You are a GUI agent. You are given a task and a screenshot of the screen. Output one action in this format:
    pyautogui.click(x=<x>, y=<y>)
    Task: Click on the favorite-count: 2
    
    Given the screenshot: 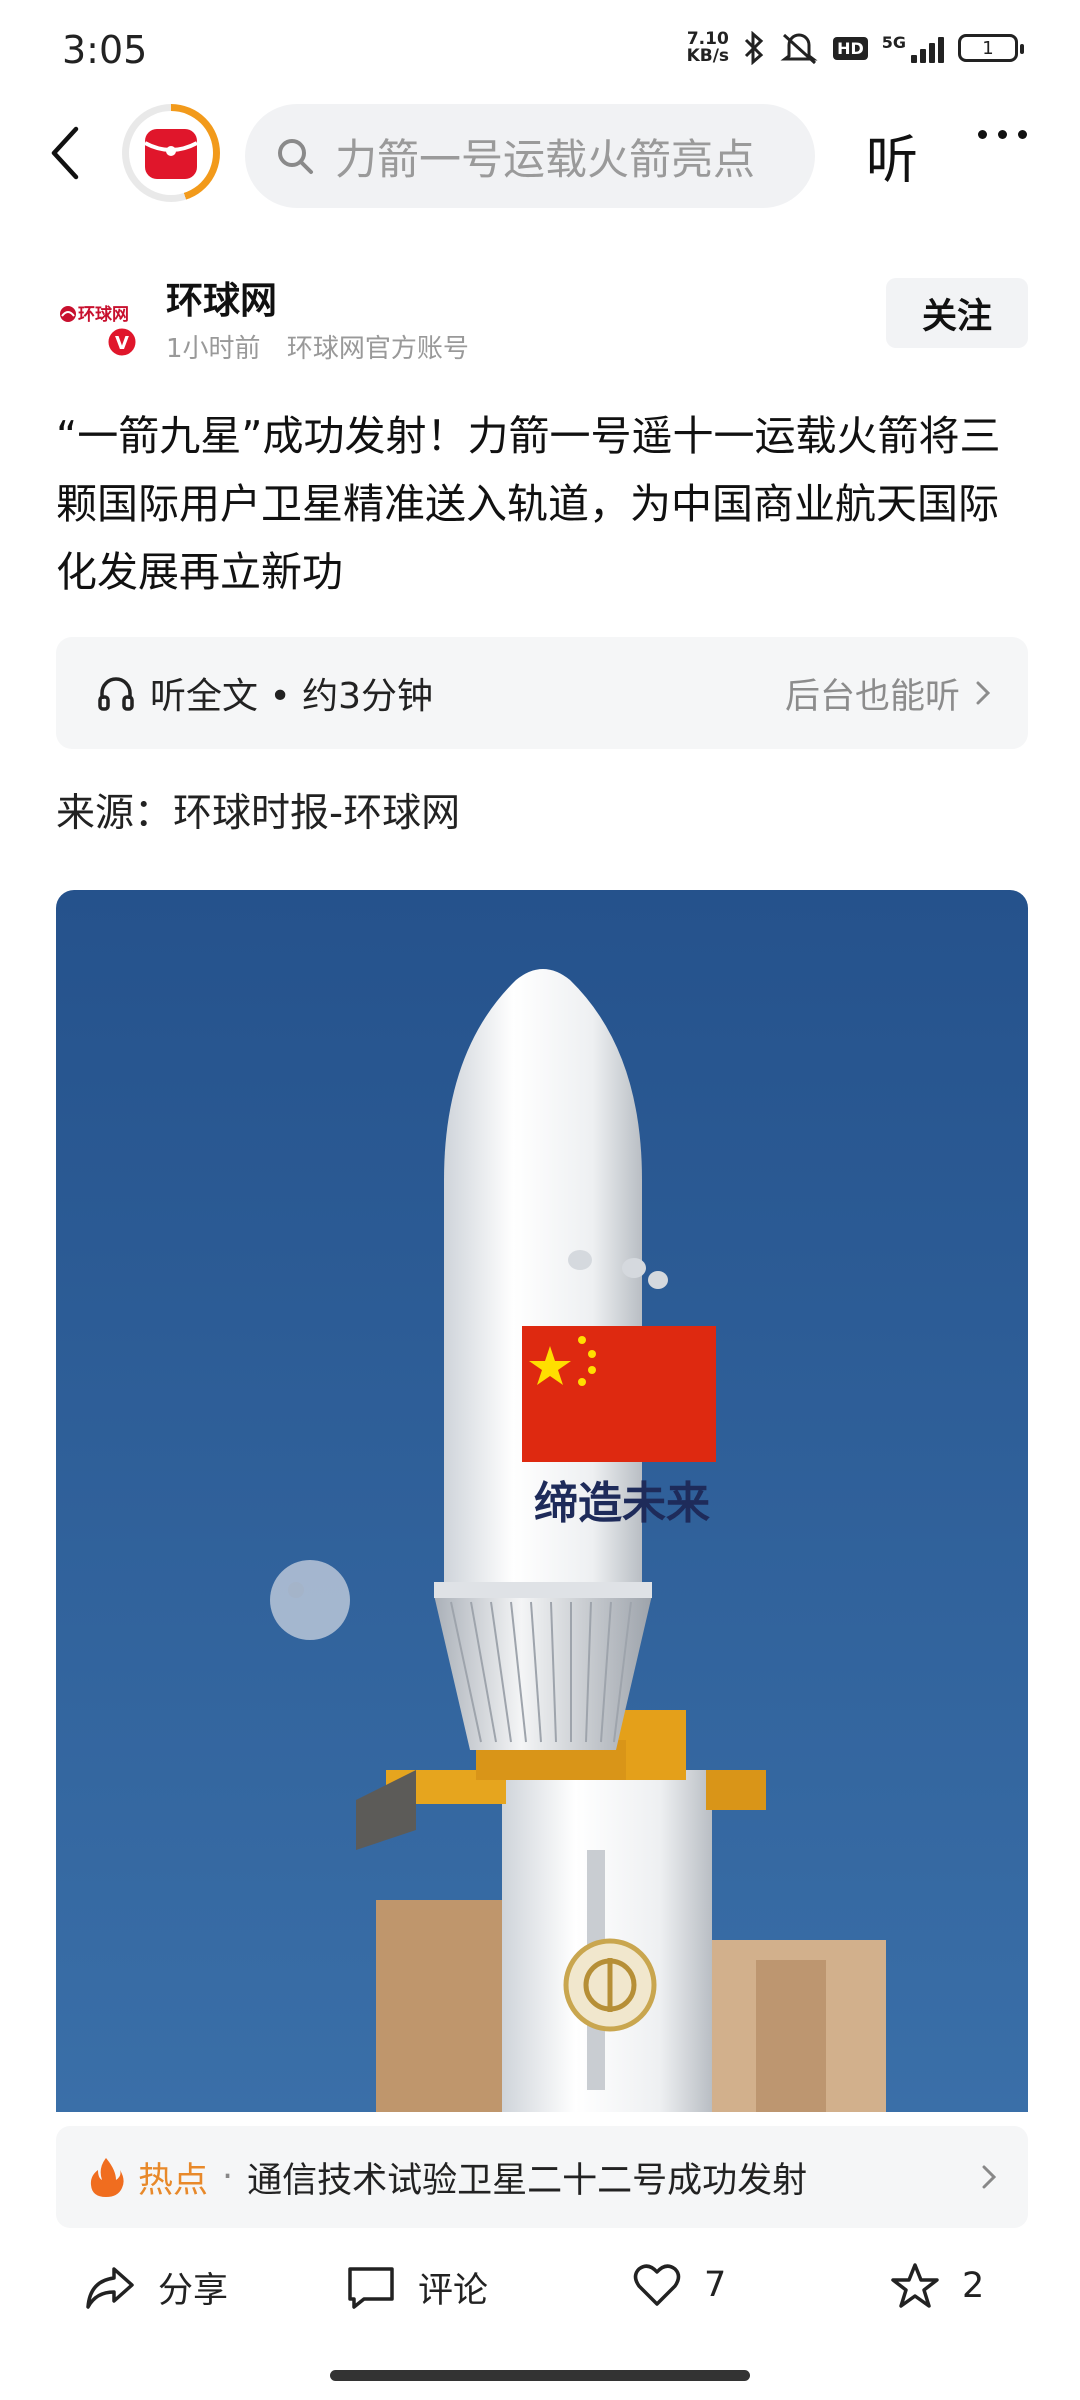 What is the action you would take?
    pyautogui.click(x=973, y=2286)
    